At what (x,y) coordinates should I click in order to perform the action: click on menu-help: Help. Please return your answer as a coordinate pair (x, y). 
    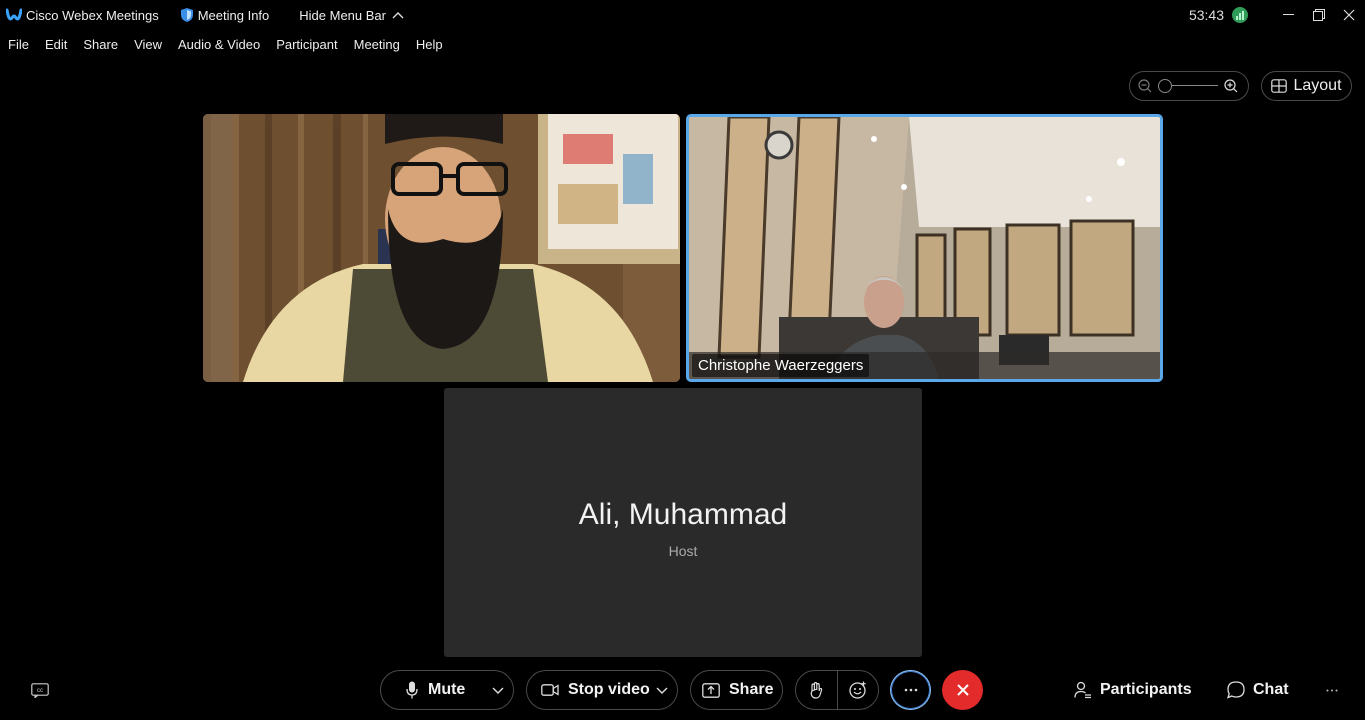
    Looking at the image, I should click on (429, 44).